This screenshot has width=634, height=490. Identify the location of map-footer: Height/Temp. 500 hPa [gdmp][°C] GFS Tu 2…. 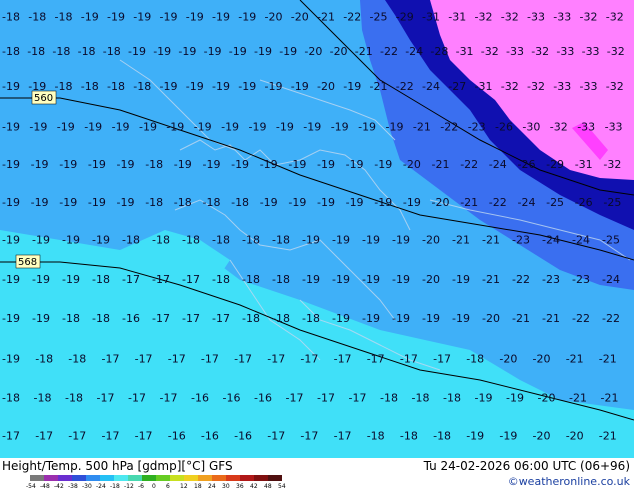
(317, 474).